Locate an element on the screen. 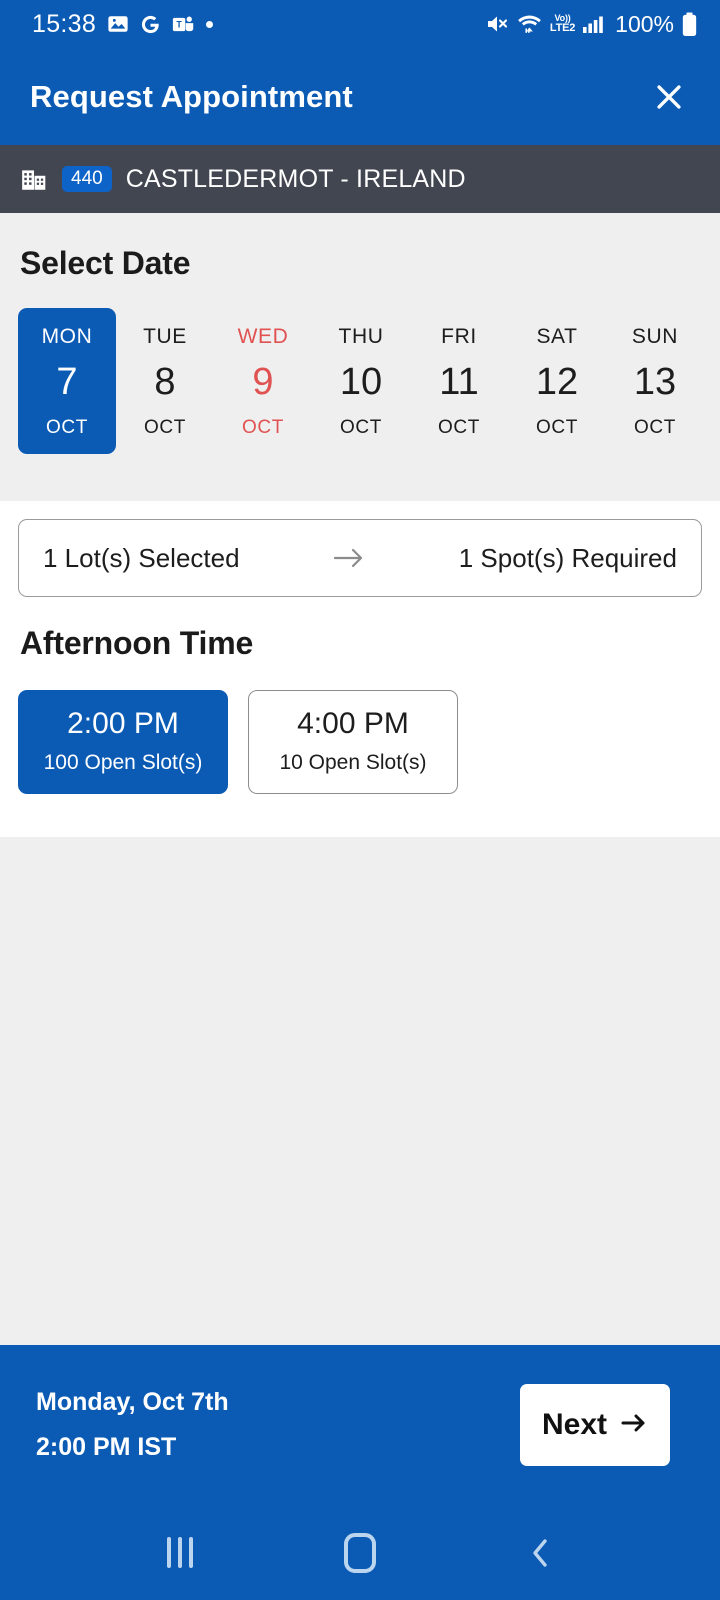  date-cell-fri-11: FRI 11 OCT is located at coordinates (459, 381).